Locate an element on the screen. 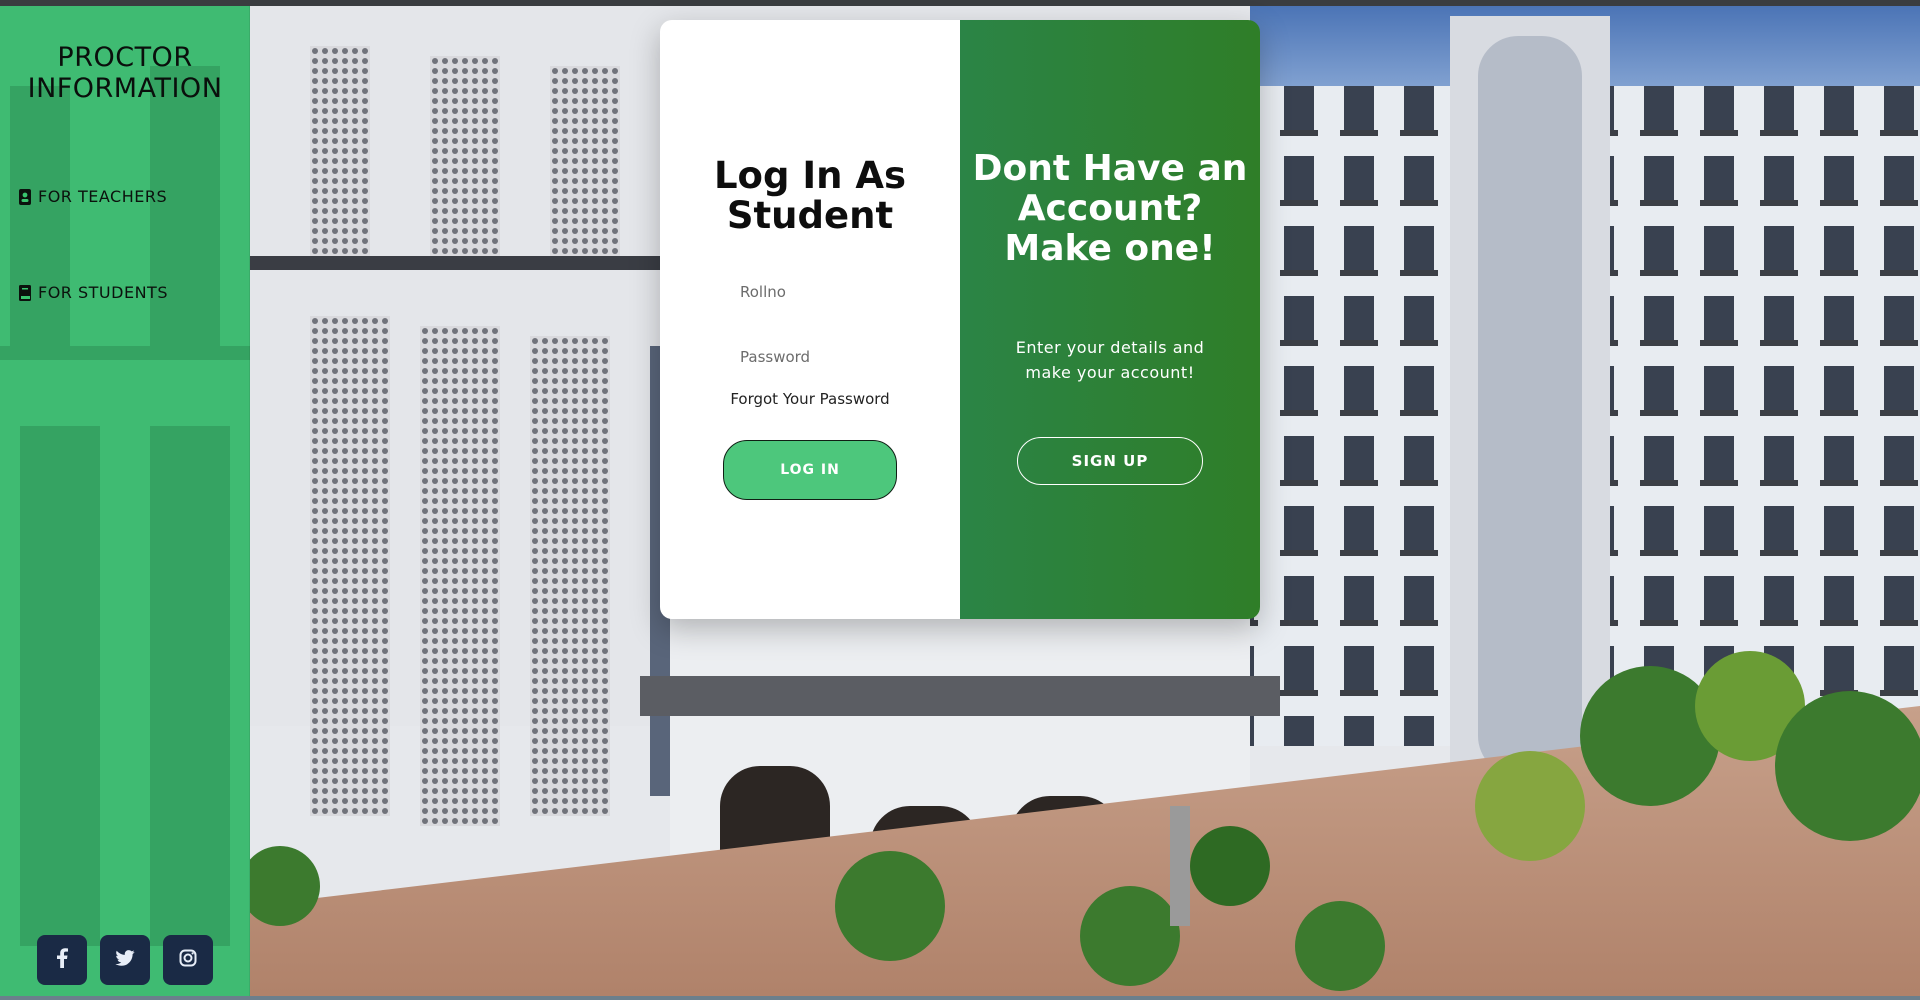  facebook-button is located at coordinates (62, 960).